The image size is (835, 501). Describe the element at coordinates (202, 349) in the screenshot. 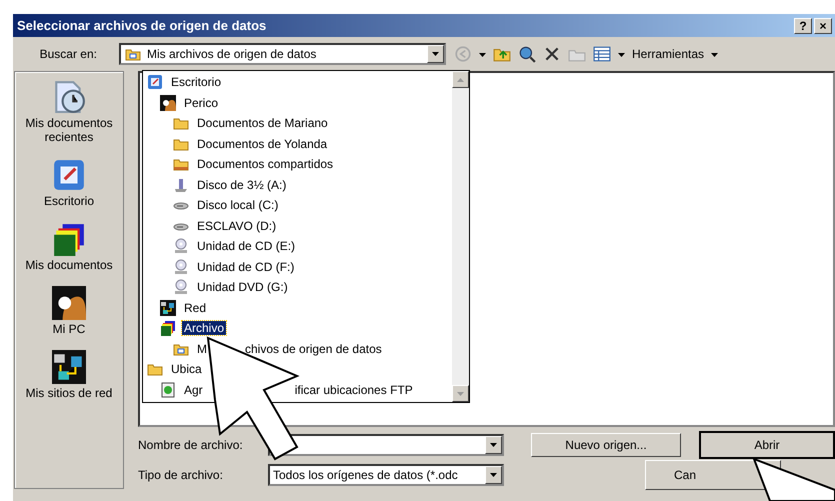

I see `tree-item: M` at that location.